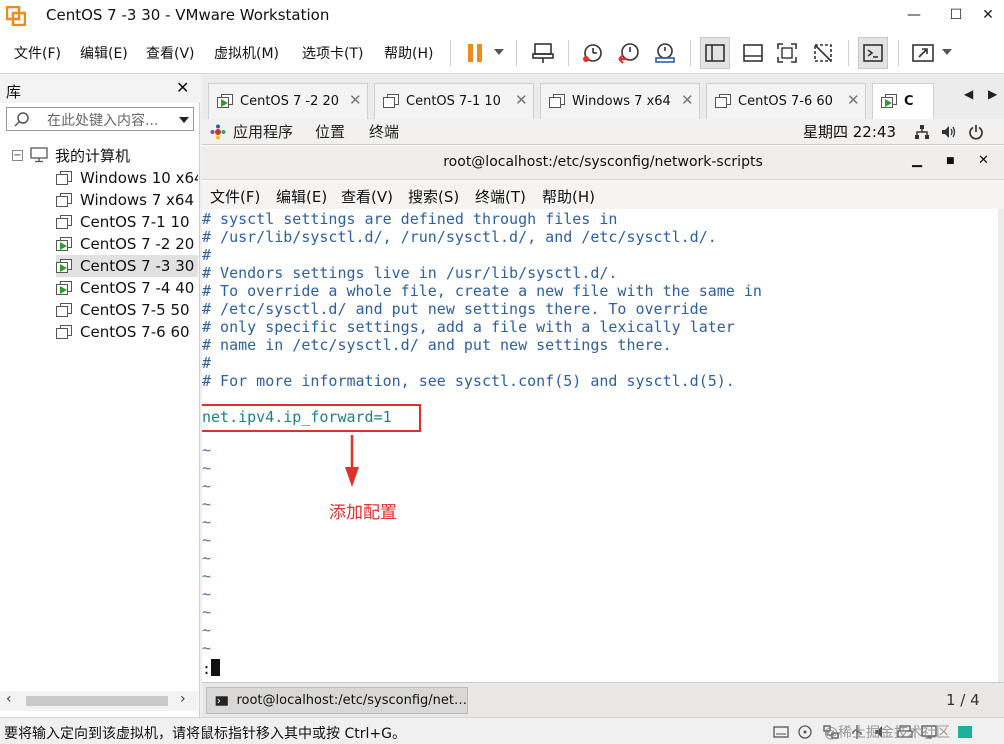  What do you see at coordinates (39, 155) in the screenshot?
I see `computer-icon` at bounding box center [39, 155].